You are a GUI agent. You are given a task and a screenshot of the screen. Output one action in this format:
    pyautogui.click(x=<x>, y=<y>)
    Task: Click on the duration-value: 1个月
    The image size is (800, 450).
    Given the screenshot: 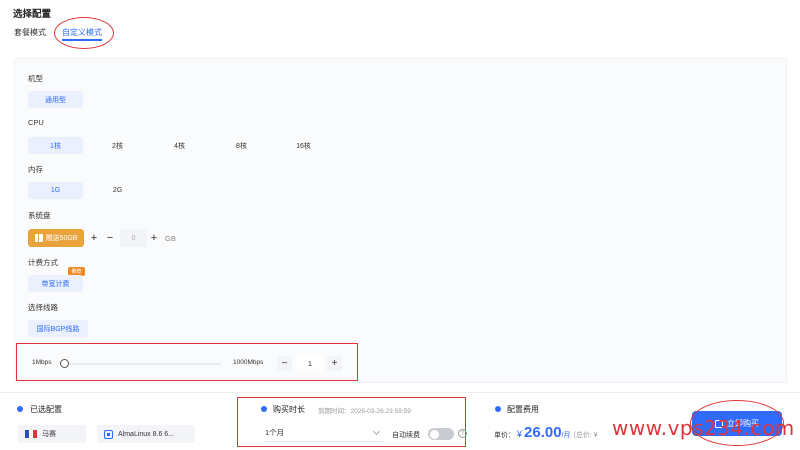 What is the action you would take?
    pyautogui.click(x=275, y=432)
    